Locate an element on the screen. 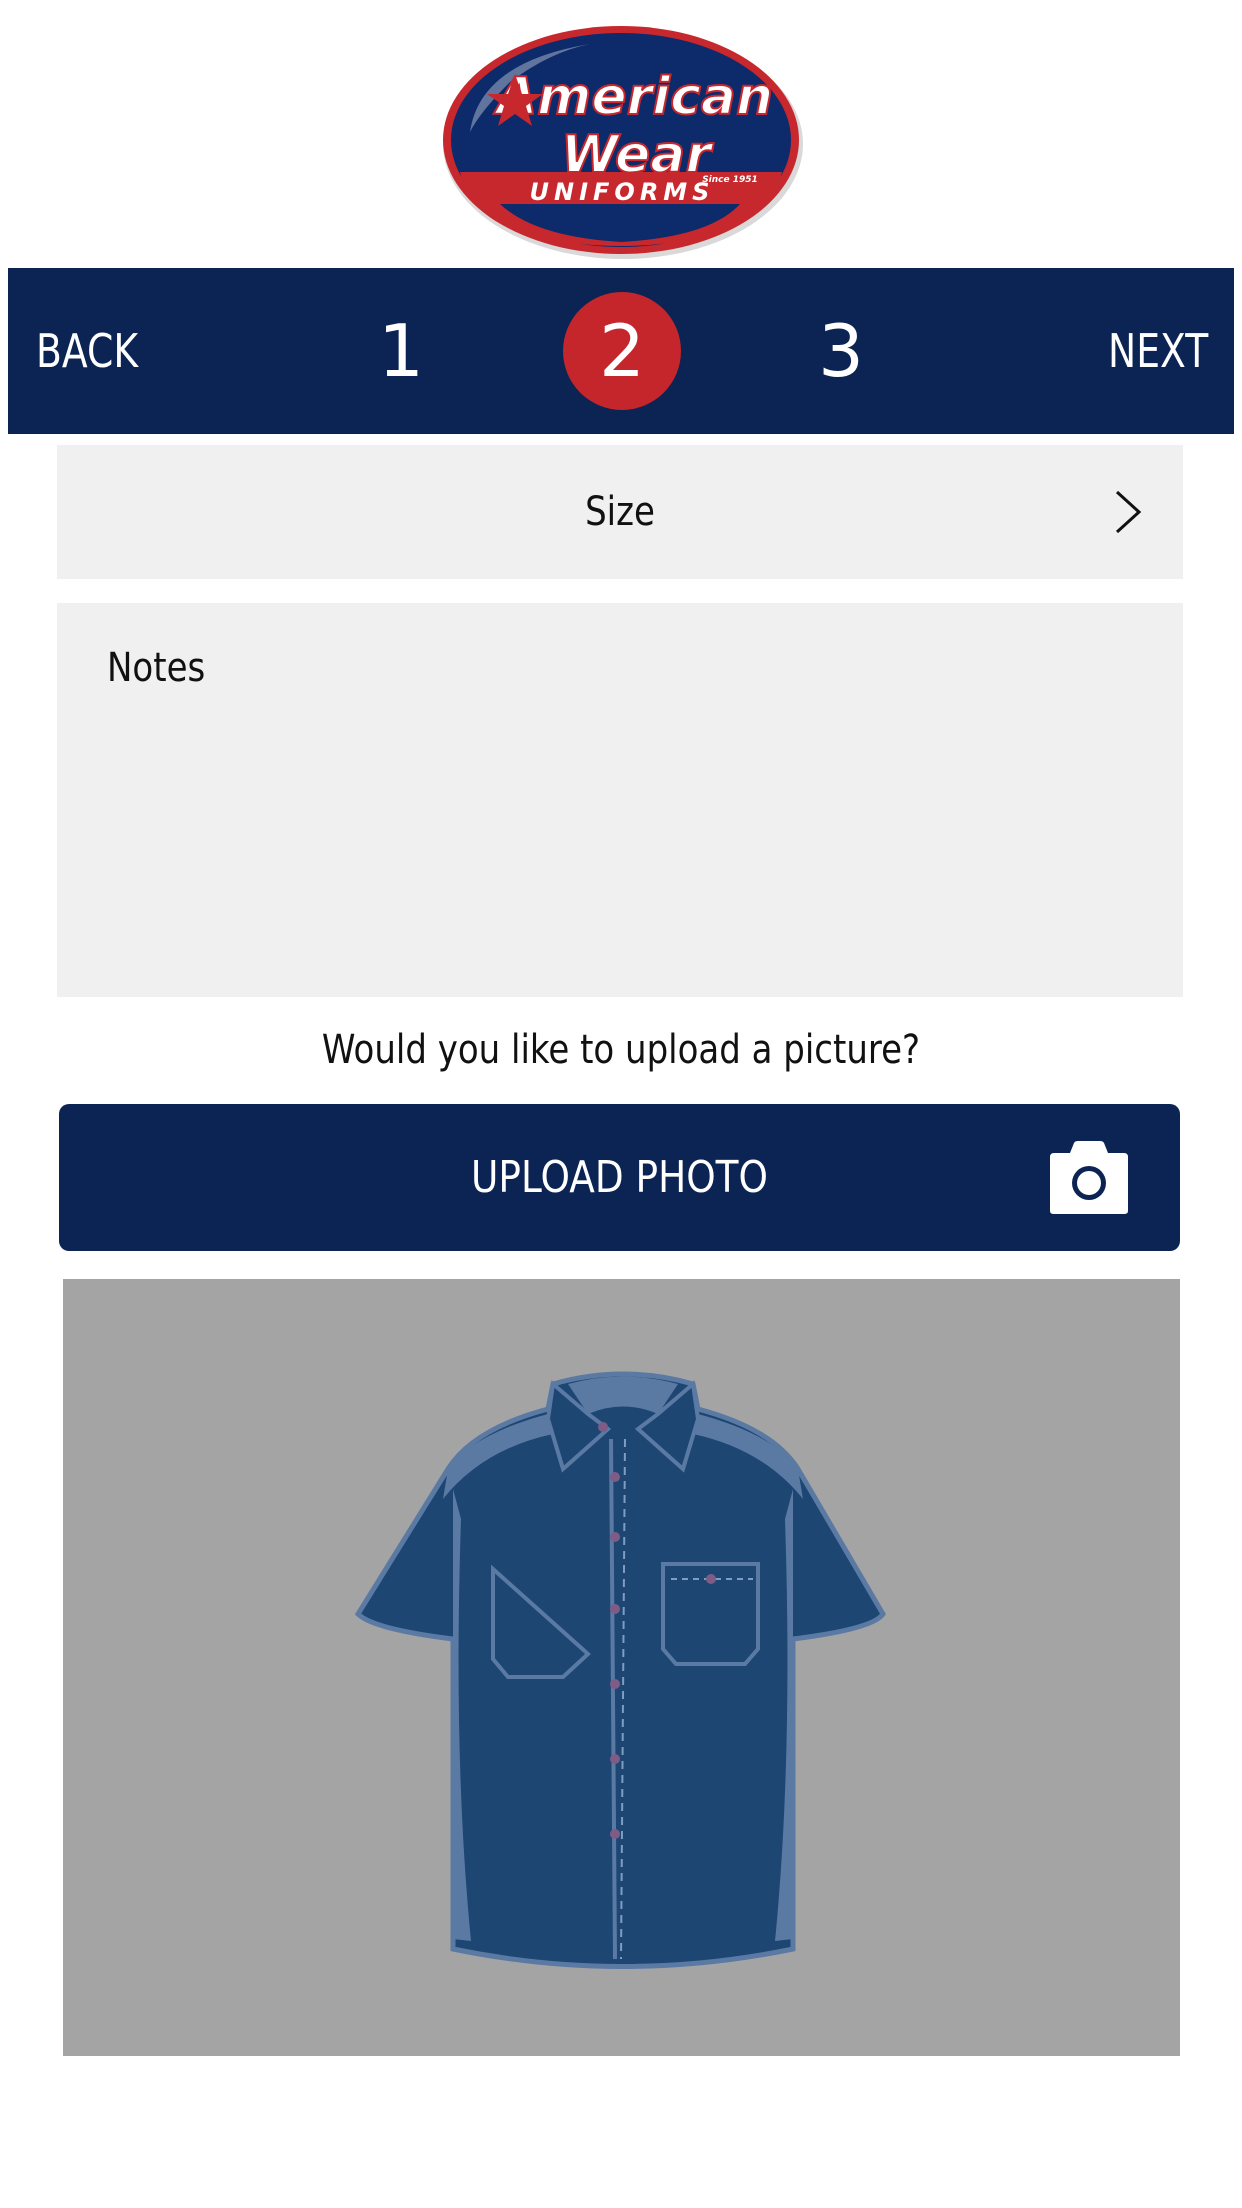 The image size is (1242, 2208). american-wear-logo: American Wear Since 1951 UNIFORMS is located at coordinates (623, 142).